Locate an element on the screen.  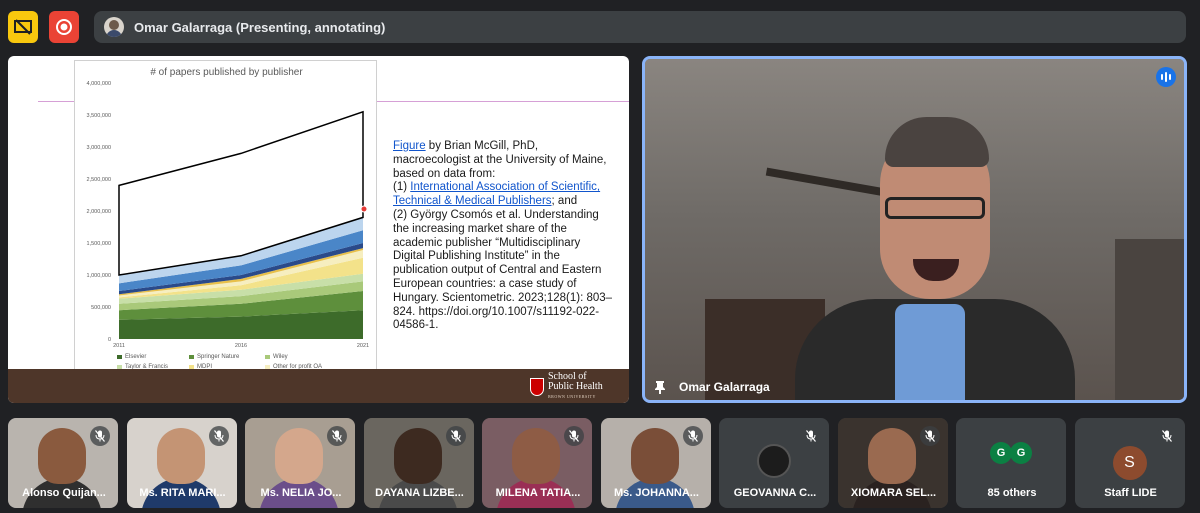
legend-label: Springer Nature is located at coordinates (218, 357).